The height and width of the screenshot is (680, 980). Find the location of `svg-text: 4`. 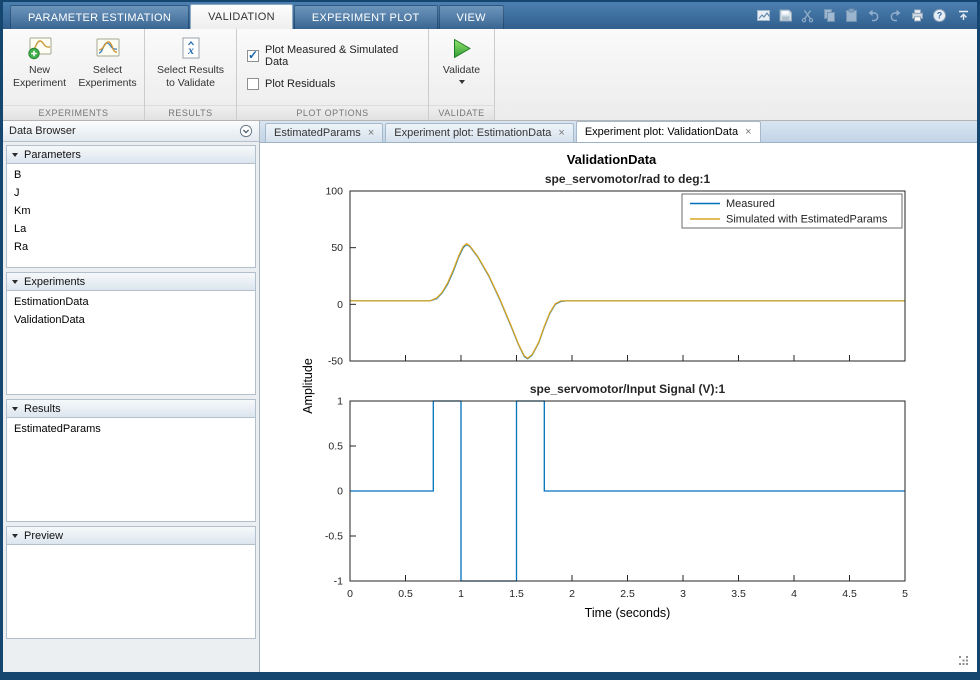

svg-text: 4 is located at coordinates (794, 594).